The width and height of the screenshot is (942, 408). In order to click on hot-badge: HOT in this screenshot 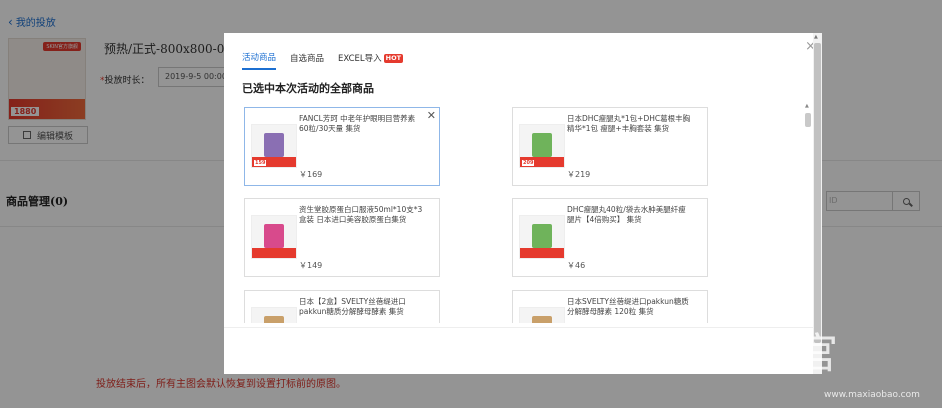, I will do `click(393, 58)`.